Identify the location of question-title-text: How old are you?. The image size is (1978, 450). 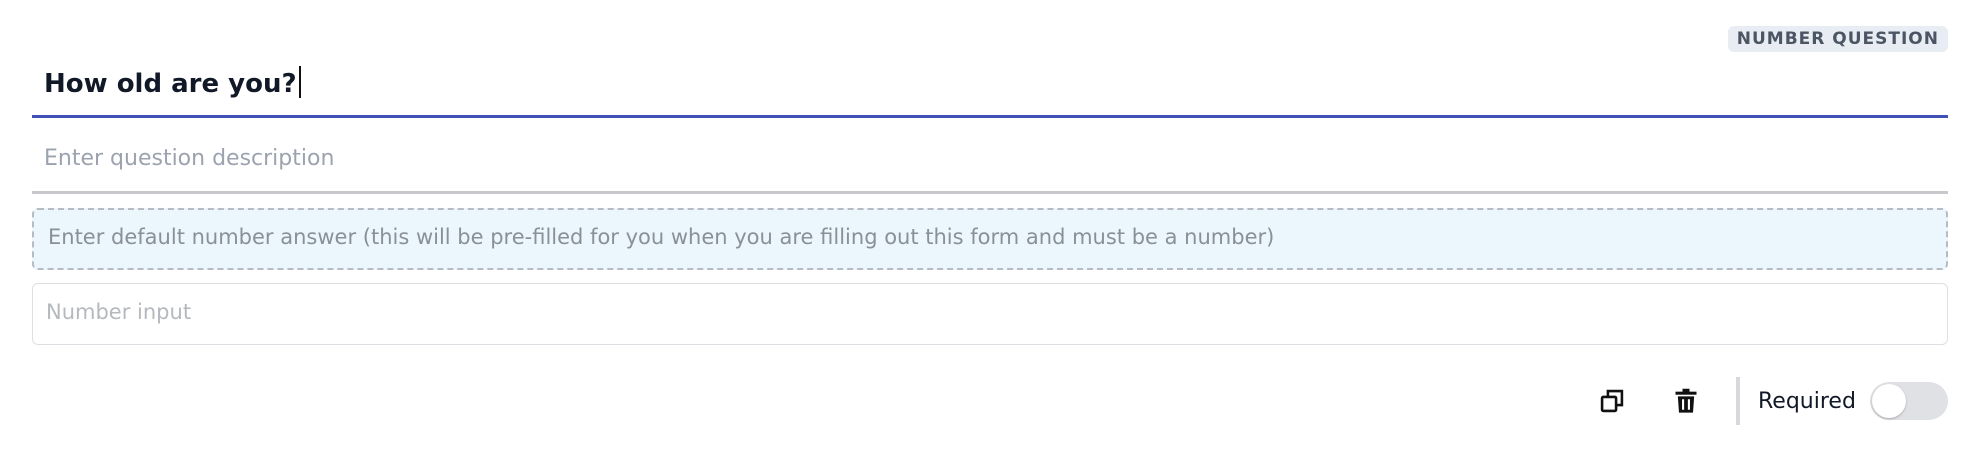
(170, 84).